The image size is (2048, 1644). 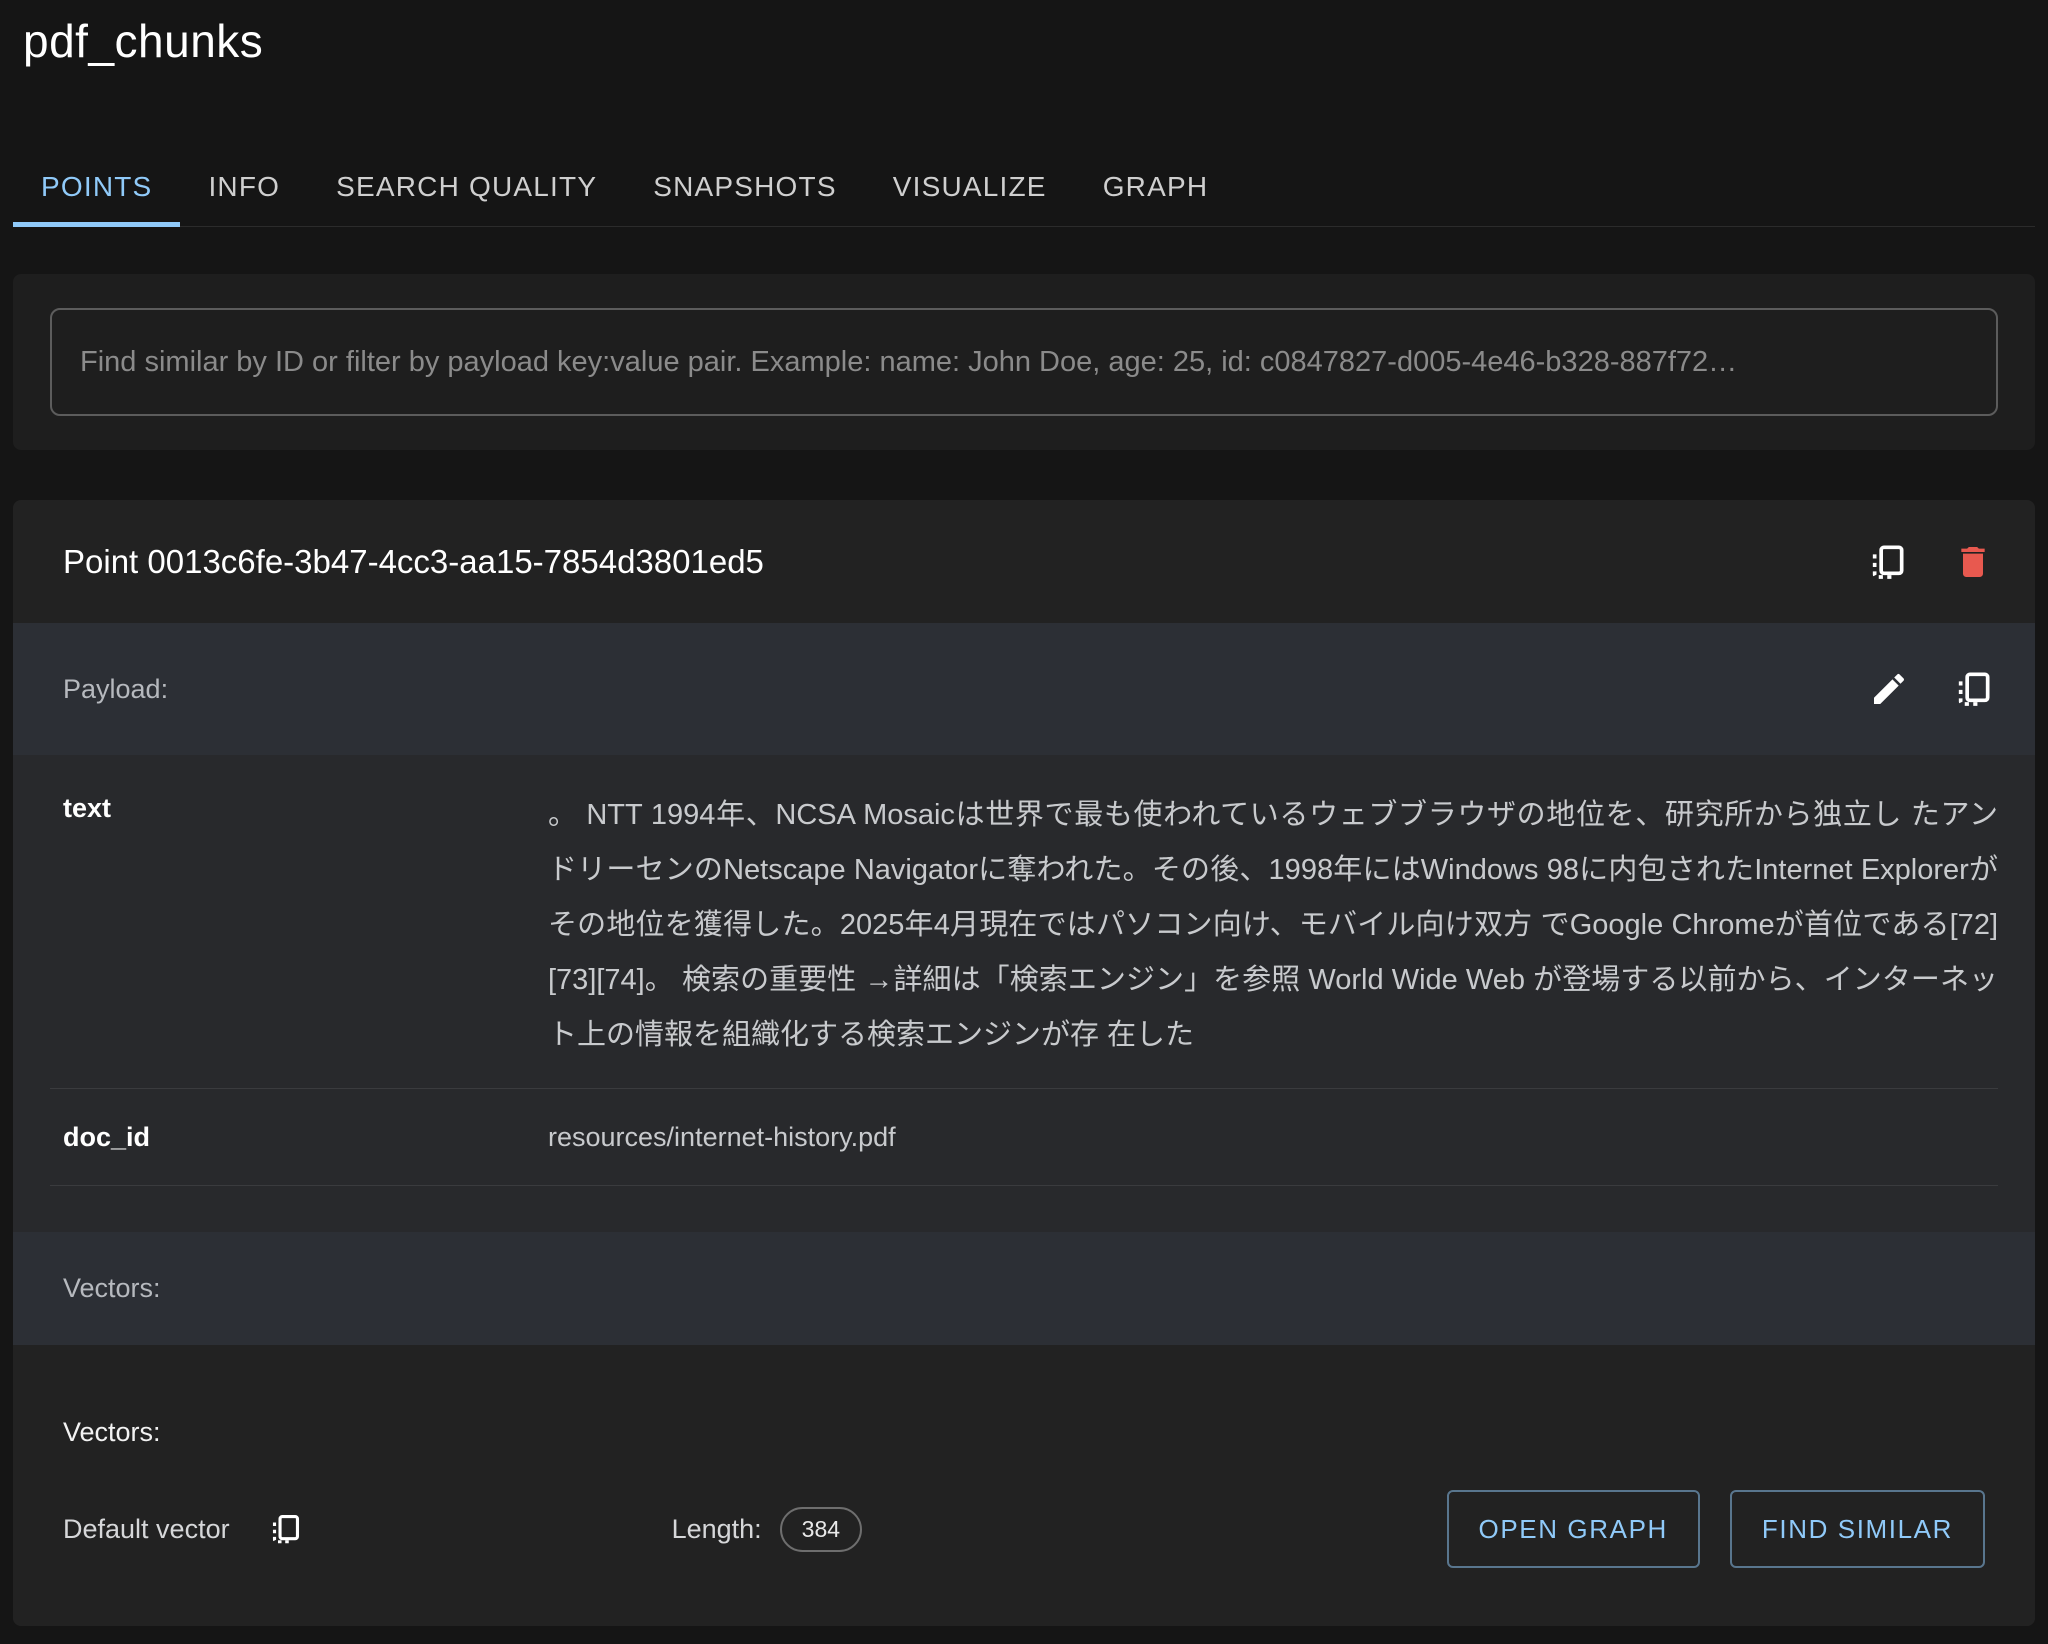 What do you see at coordinates (1973, 689) in the screenshot?
I see `copy-payload-icon` at bounding box center [1973, 689].